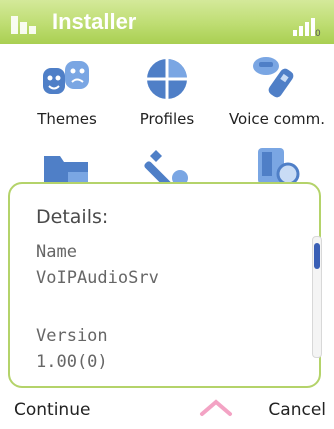  Describe the element at coordinates (317, 297) in the screenshot. I see `dialog-scrollbar` at that location.